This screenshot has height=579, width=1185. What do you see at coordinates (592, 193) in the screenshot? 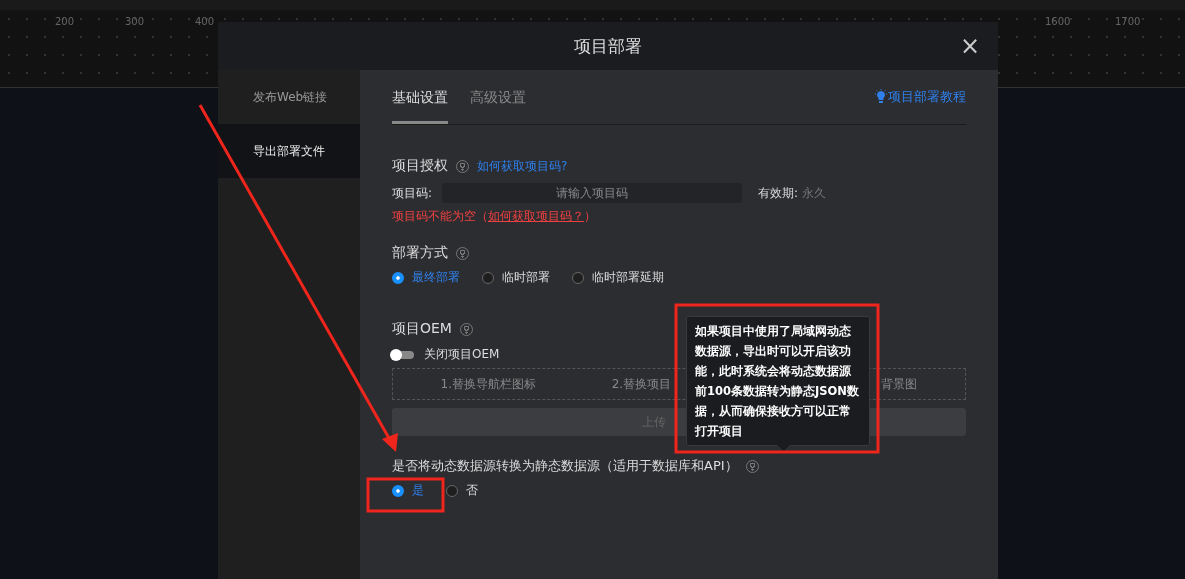
I see `project-code-field: 请输入项目码` at bounding box center [592, 193].